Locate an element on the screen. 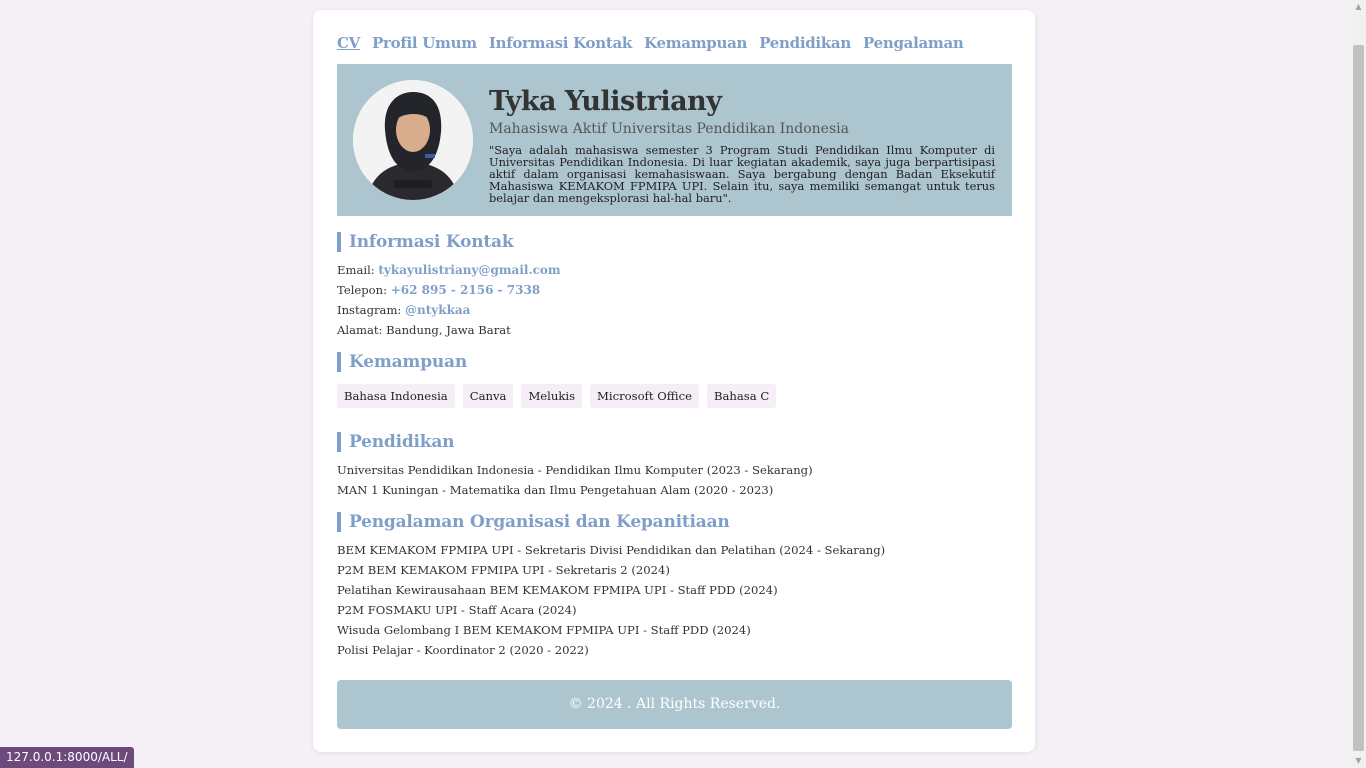  contact-instagram-row: Instagram: @ntykkaa is located at coordinates (403, 310).